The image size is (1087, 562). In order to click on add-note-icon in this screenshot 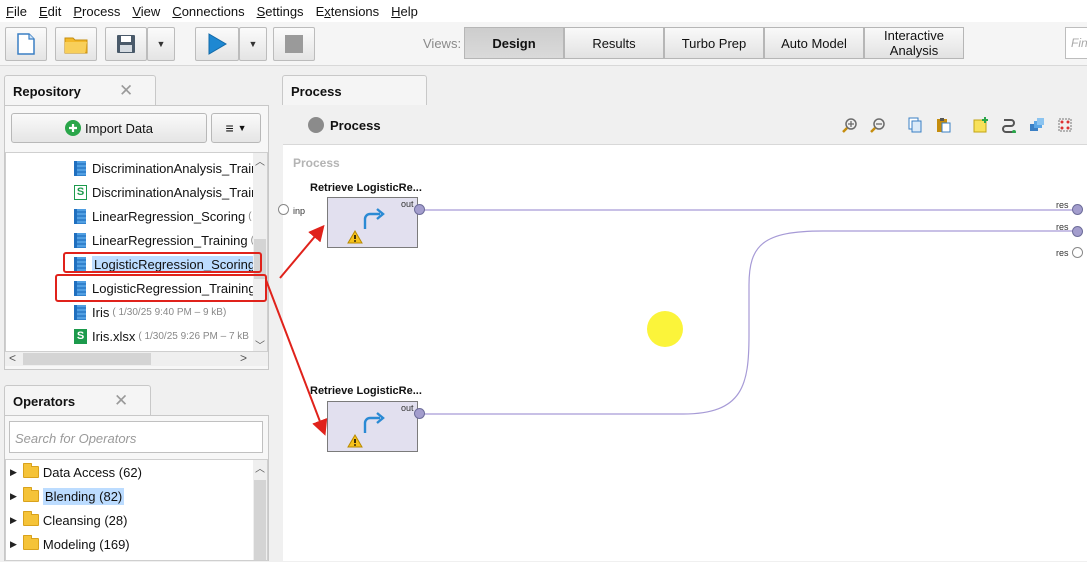, I will do `click(981, 125)`.